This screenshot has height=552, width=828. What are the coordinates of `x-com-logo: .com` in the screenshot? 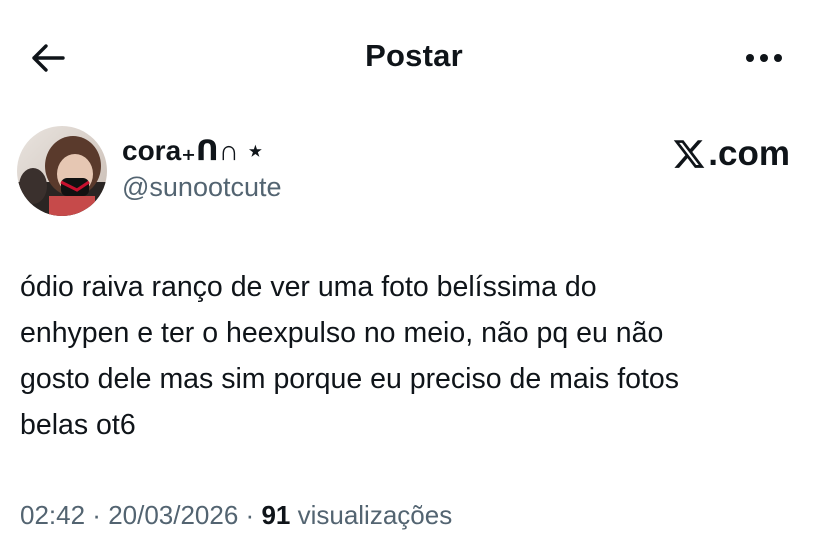 It's located at (731, 154).